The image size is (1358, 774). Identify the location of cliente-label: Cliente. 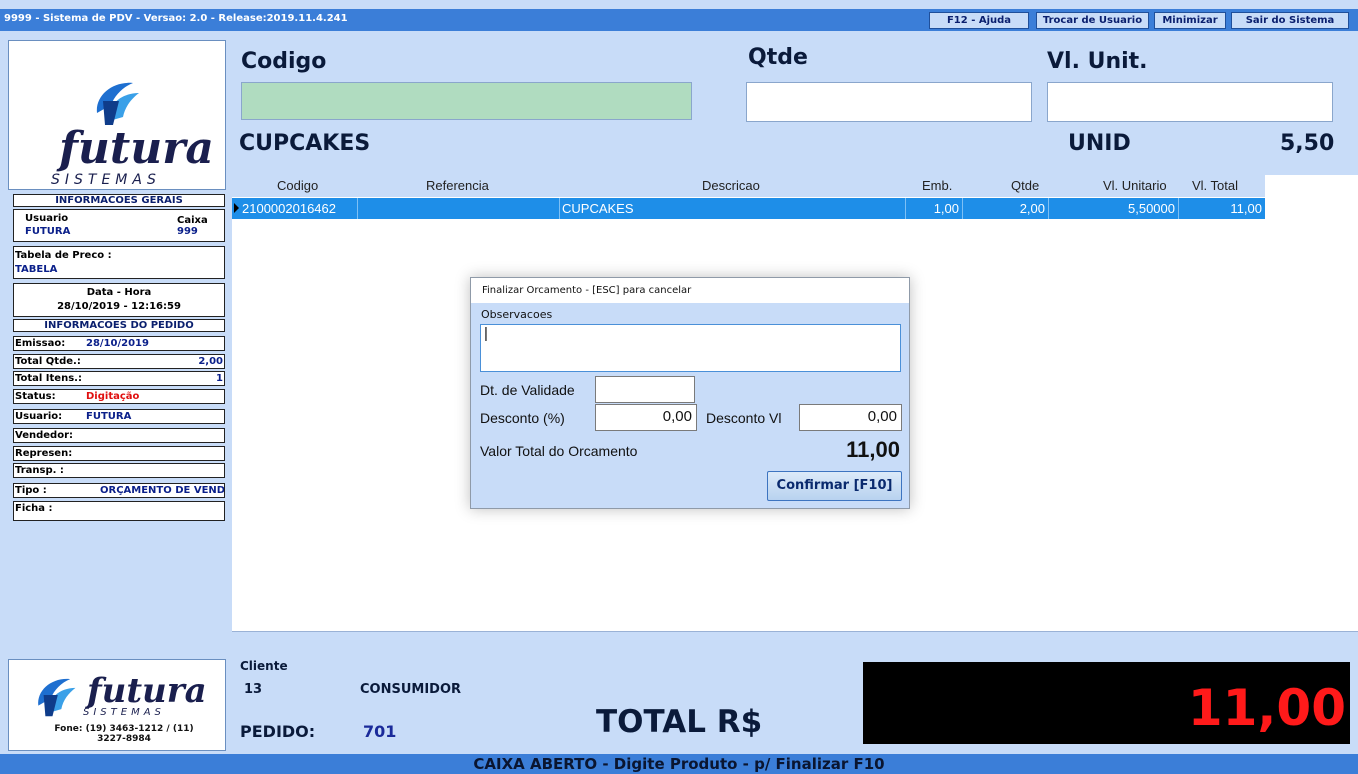
(264, 666).